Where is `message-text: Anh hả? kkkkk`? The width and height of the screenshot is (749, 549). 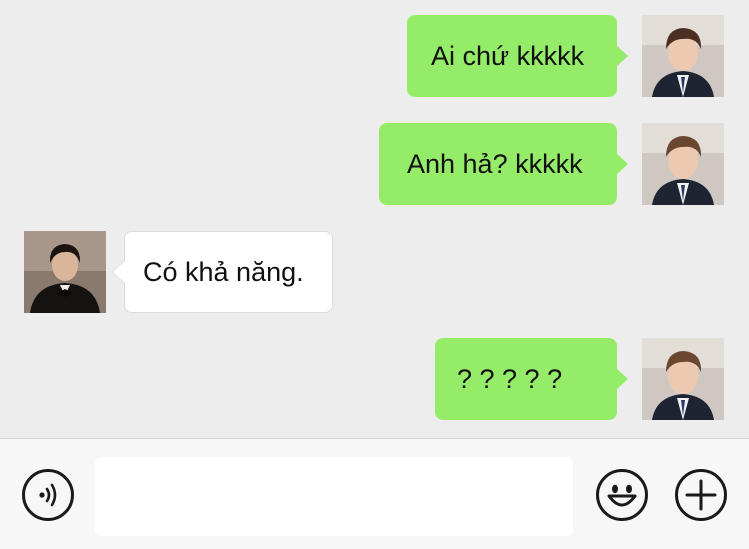
message-text: Anh hả? kkkkk is located at coordinates (495, 163).